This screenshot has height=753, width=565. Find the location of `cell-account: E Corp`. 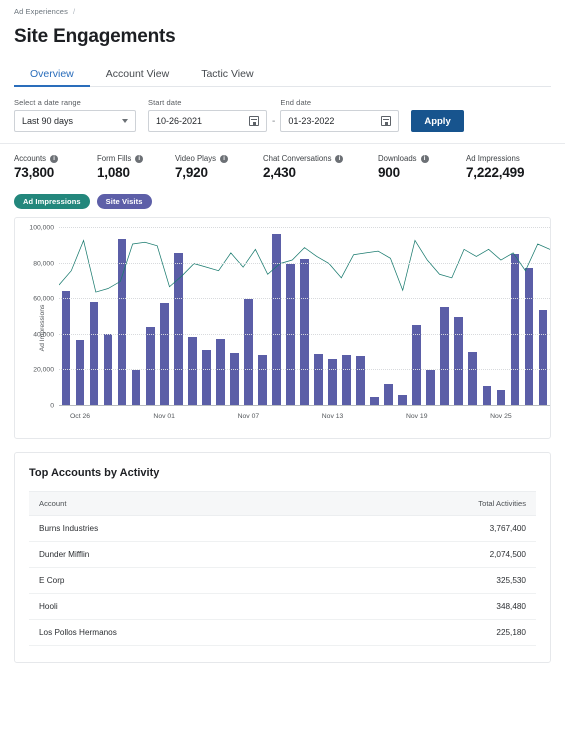

cell-account: E Corp is located at coordinates (179, 580).